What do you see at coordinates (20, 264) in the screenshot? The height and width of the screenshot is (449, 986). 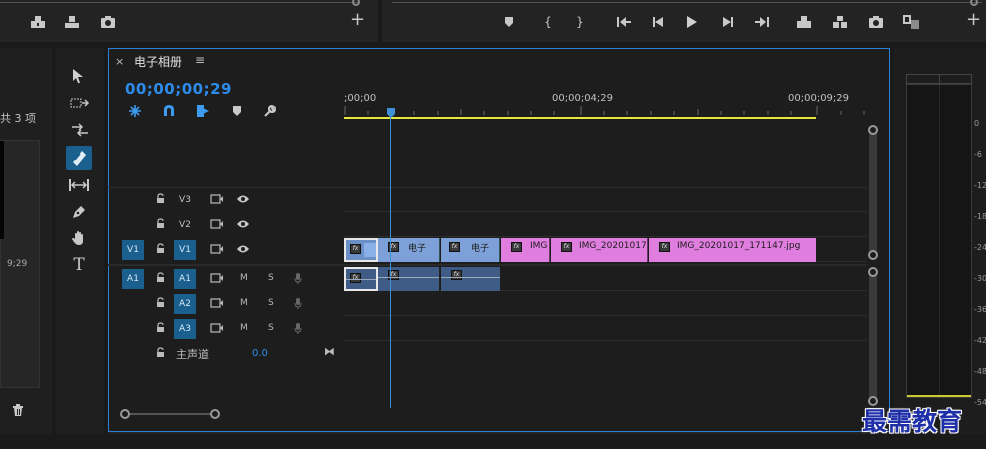 I see `media-thumbnail-area: 9;29` at bounding box center [20, 264].